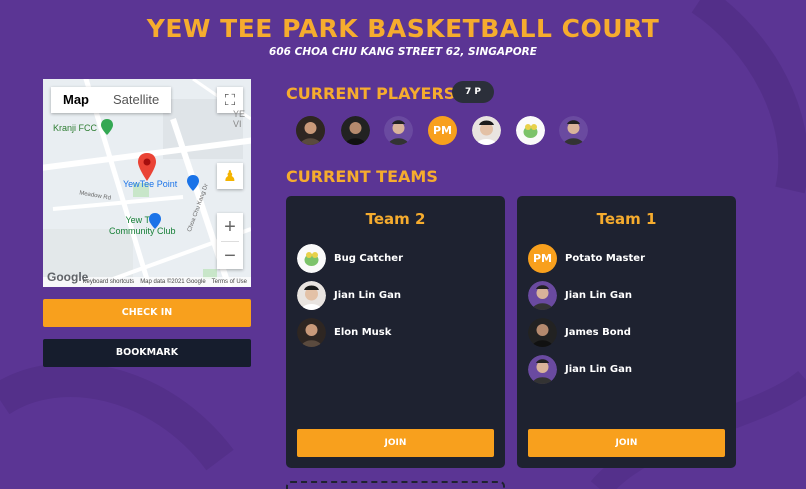 This screenshot has width=806, height=489. Describe the element at coordinates (150, 184) in the screenshot. I see `map-label-yewtee-point: YewTee Point` at that location.